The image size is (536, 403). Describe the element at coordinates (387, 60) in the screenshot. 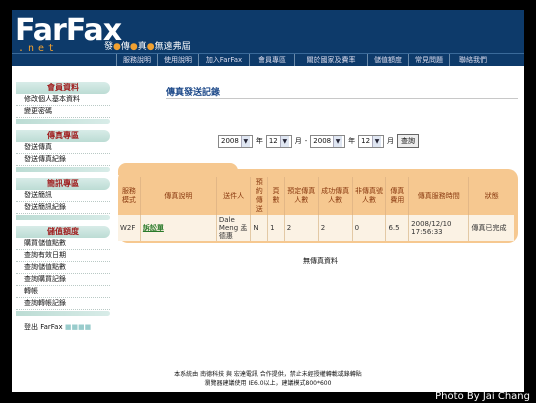

I see `nav-credit: 儲值額度` at that location.